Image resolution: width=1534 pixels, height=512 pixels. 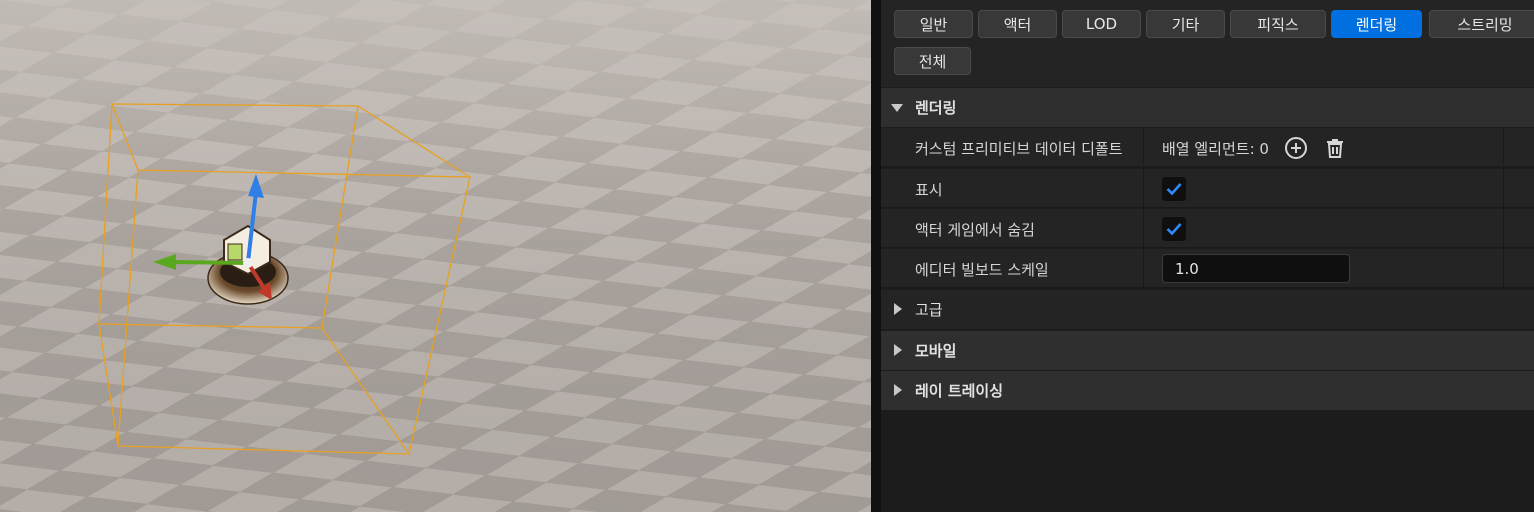 I want to click on hidden-in-game-checkbox, so click(x=1174, y=229).